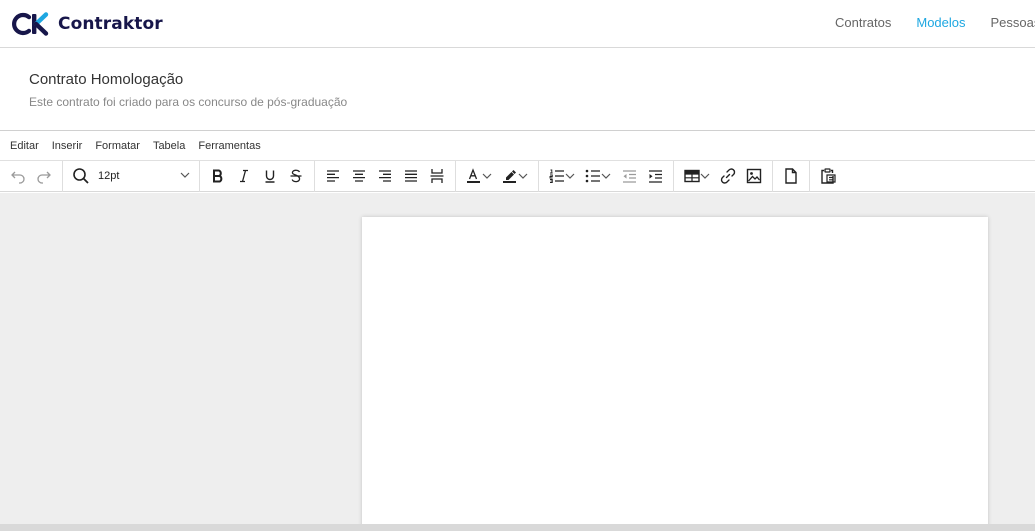  What do you see at coordinates (517, 527) in the screenshot?
I see `bottom-scroll-strip` at bounding box center [517, 527].